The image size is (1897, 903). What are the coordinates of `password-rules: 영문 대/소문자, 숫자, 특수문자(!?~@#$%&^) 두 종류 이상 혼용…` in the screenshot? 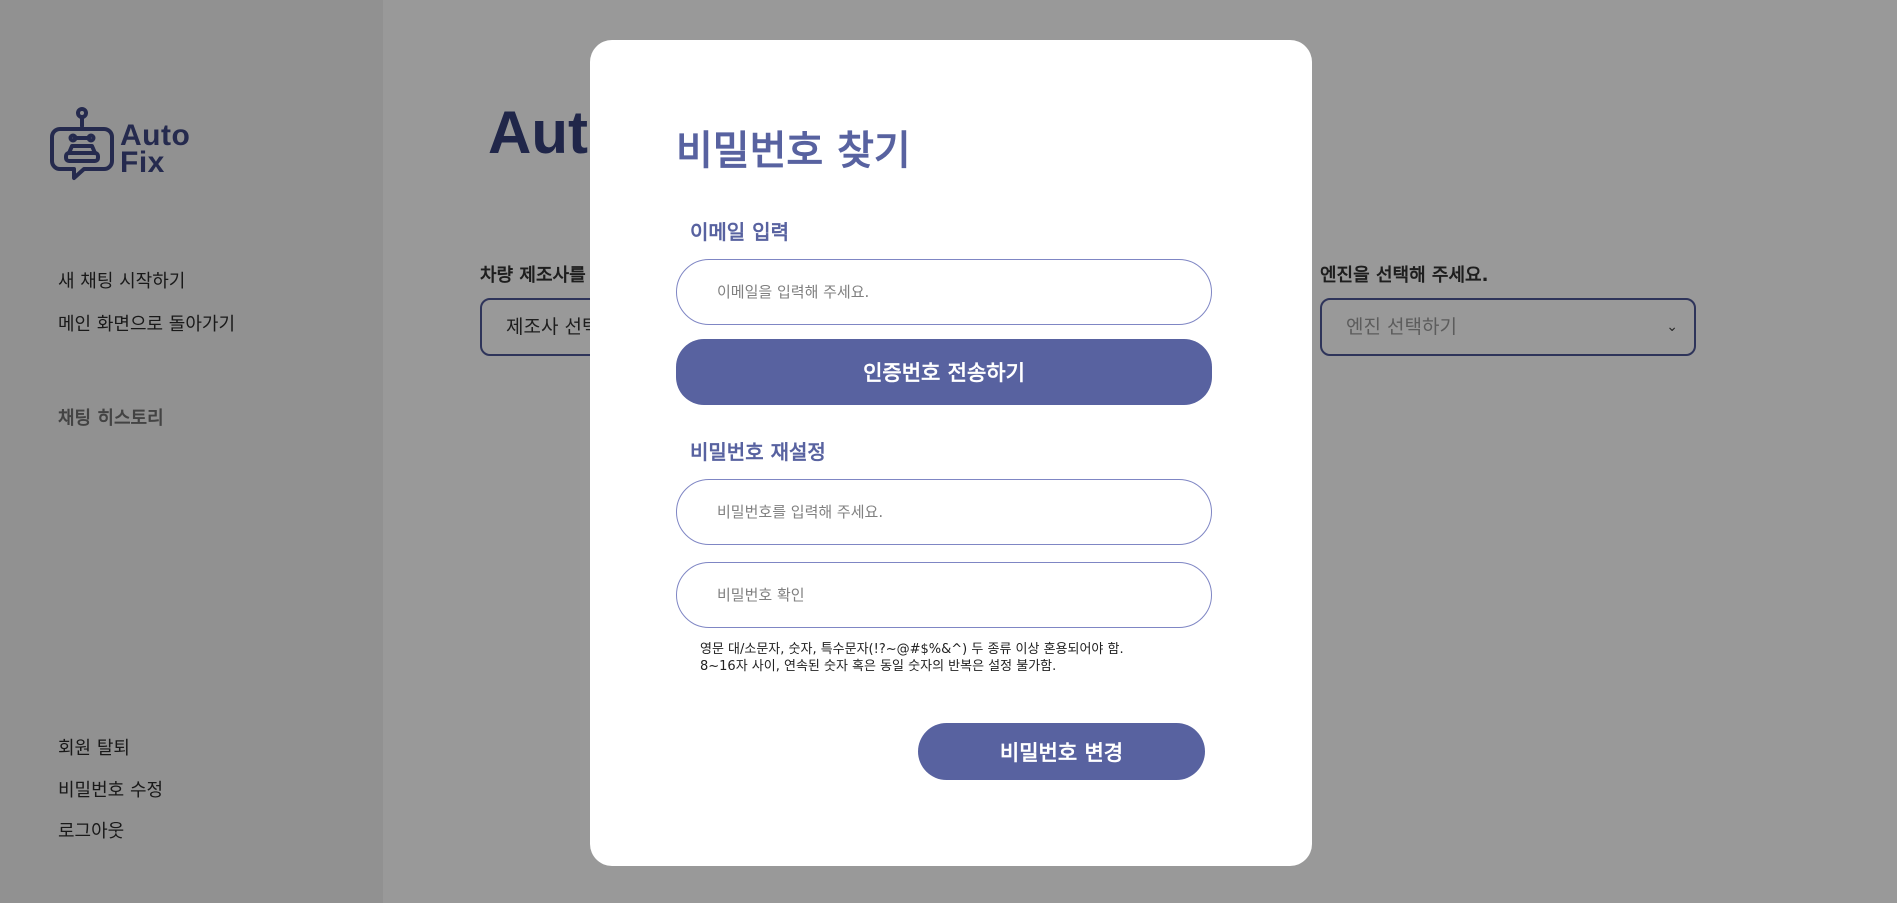 It's located at (912, 658).